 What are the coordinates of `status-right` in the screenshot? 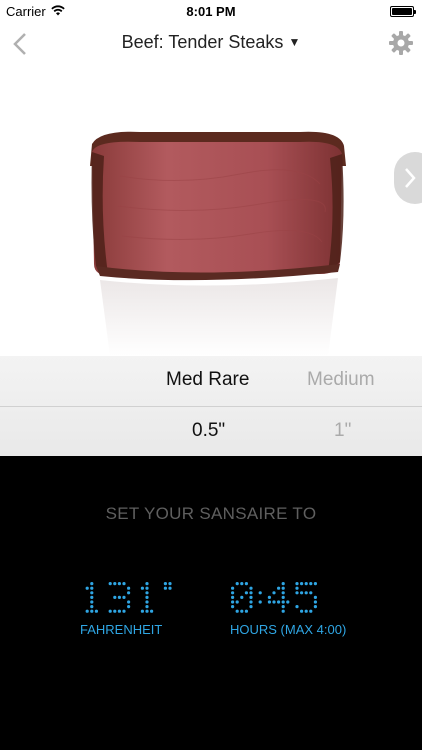 It's located at (403, 11).